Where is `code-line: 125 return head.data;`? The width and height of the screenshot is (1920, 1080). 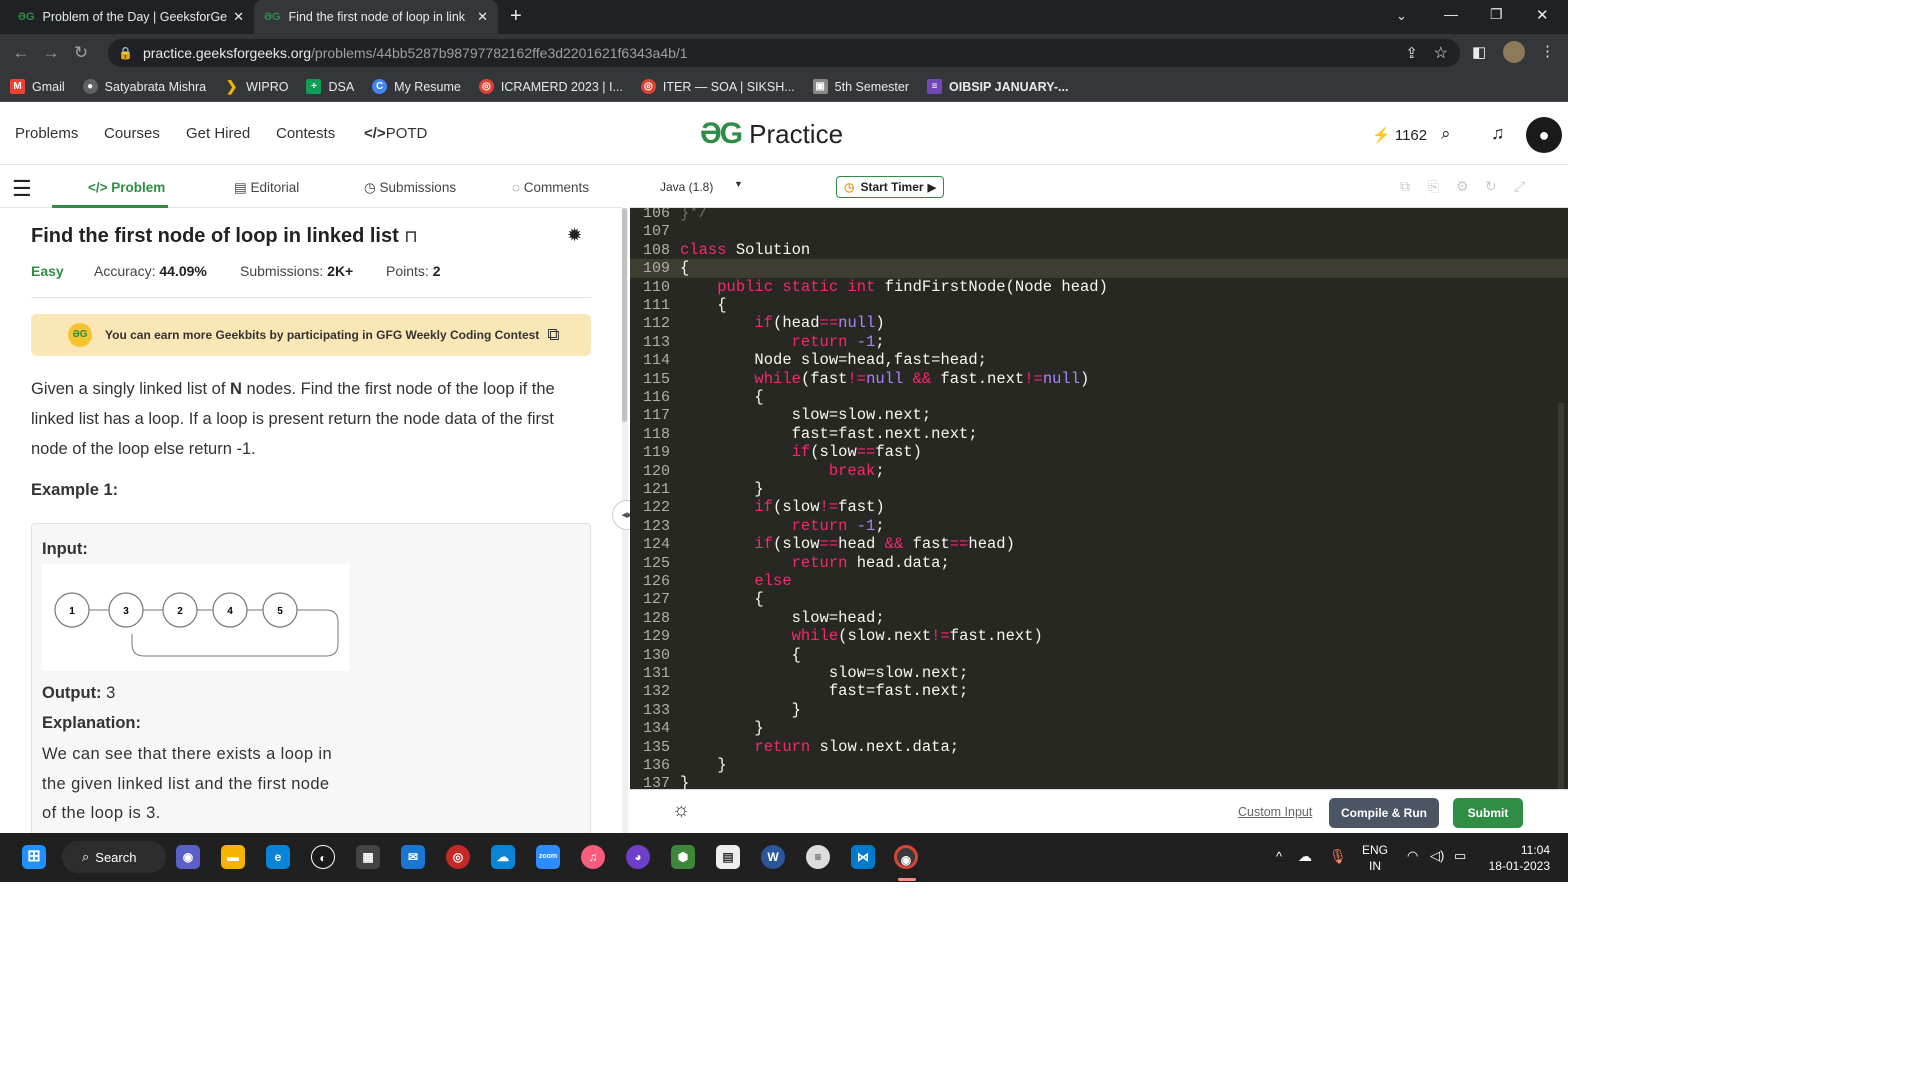 code-line: 125 return head.data; is located at coordinates (1099, 563).